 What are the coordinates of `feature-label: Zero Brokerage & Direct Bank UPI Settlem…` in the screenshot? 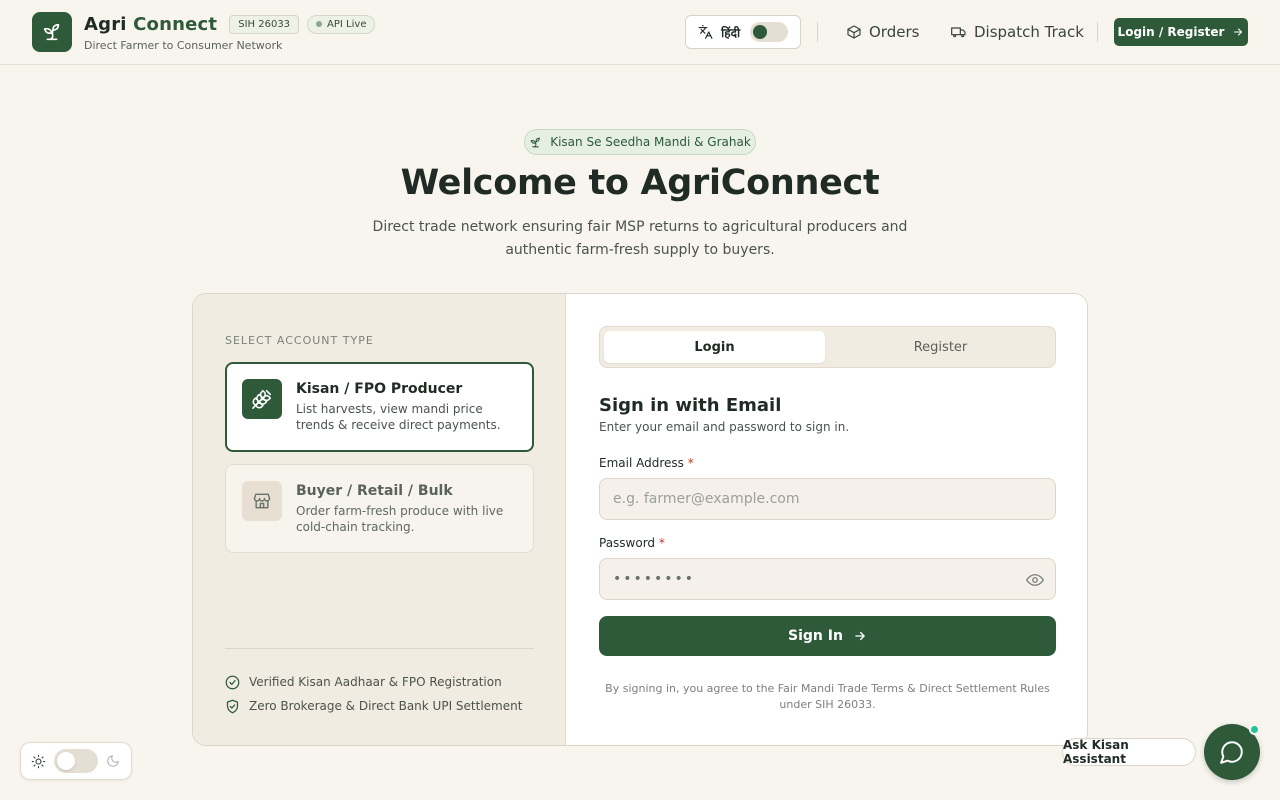 It's located at (386, 706).